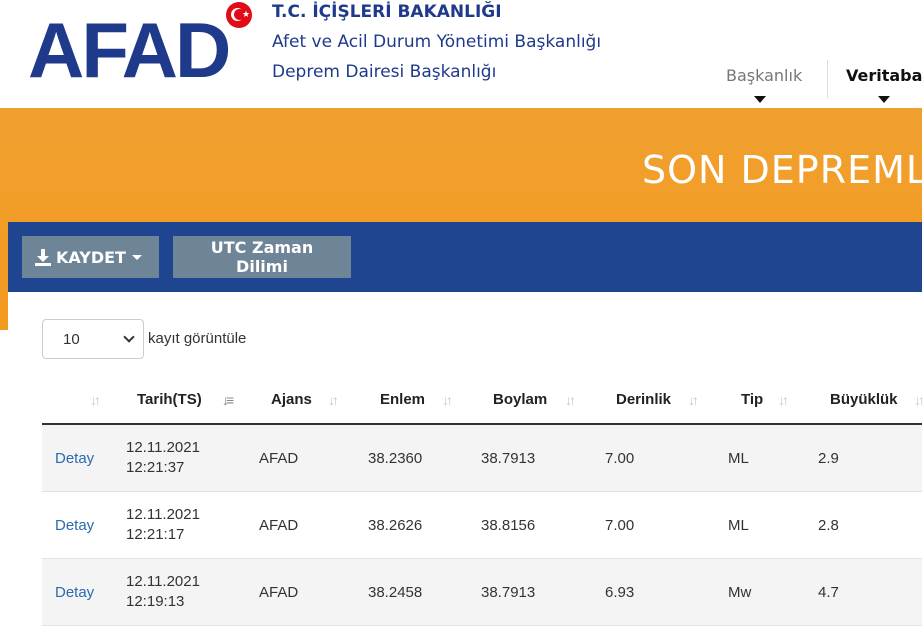  Describe the element at coordinates (782, 170) in the screenshot. I see `page-title: SON DEPREMLE` at that location.